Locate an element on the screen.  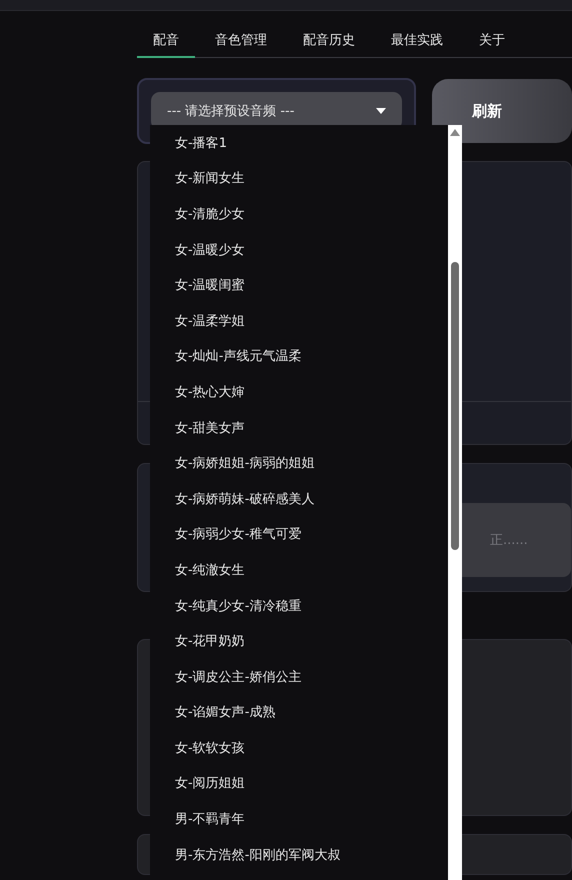
scrollbar is located at coordinates (455, 502).